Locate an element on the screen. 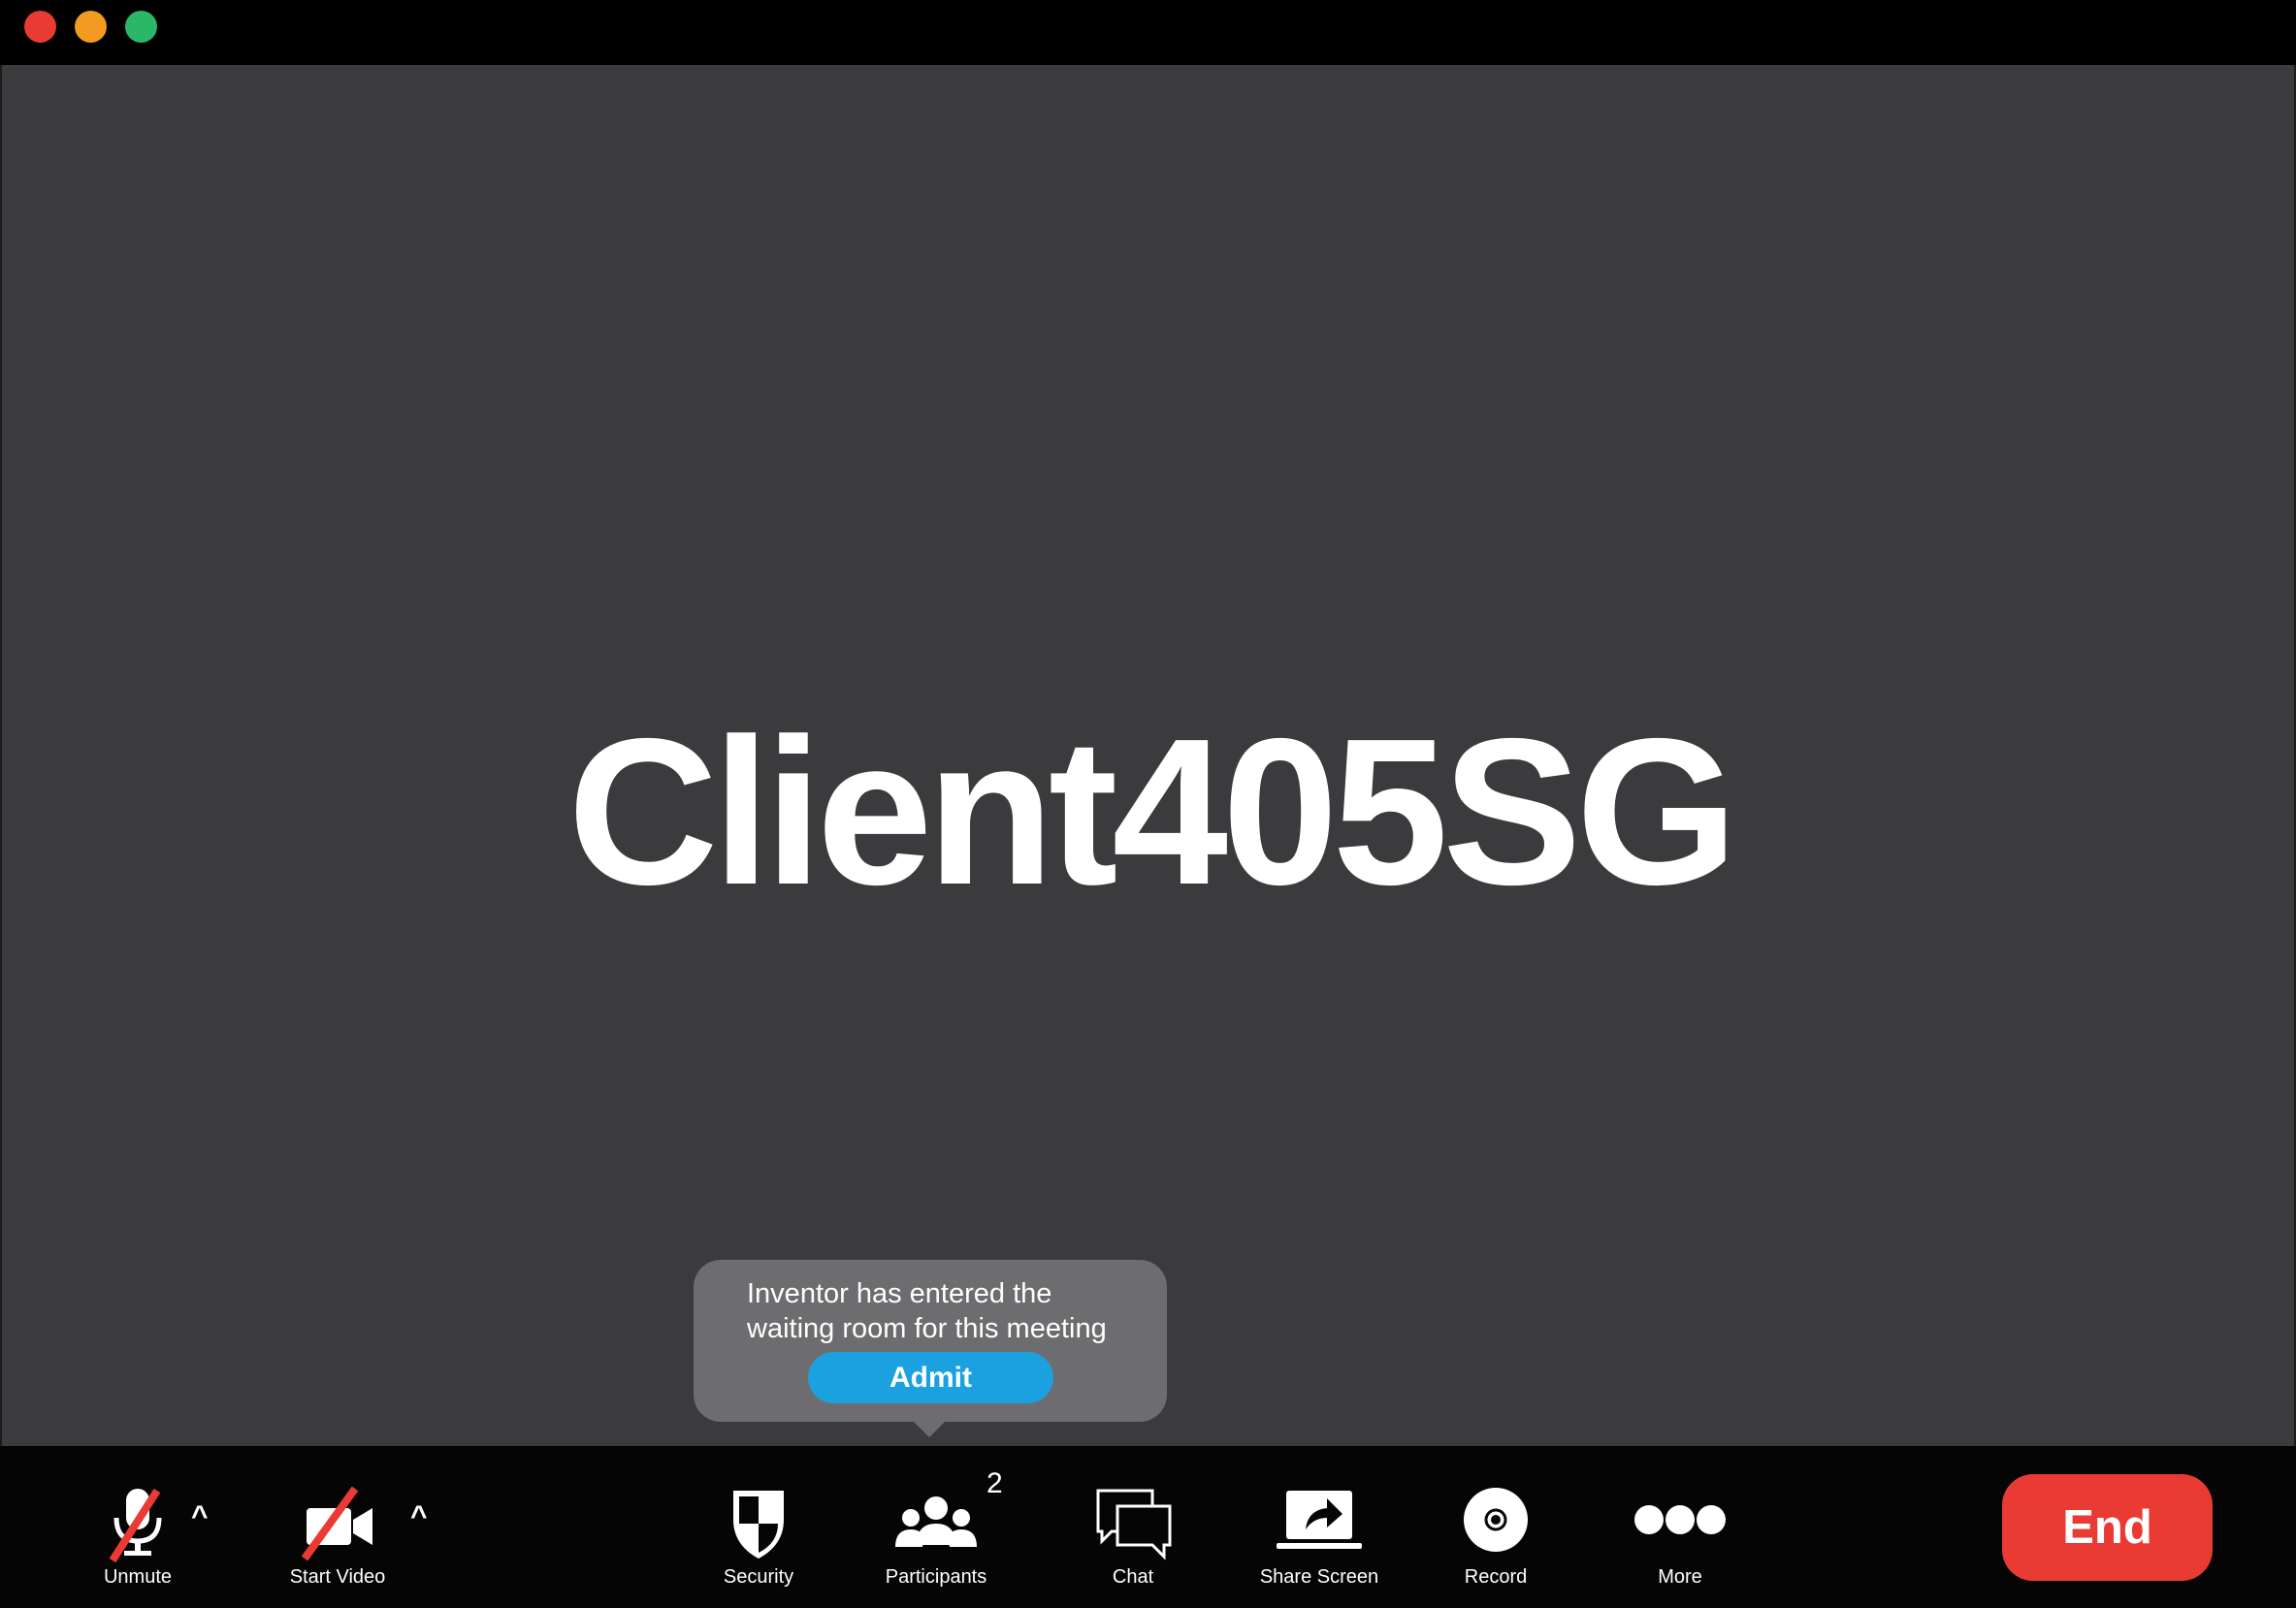 Image resolution: width=2296 pixels, height=1608 pixels. microphone-muted-icon is located at coordinates (135, 1525).